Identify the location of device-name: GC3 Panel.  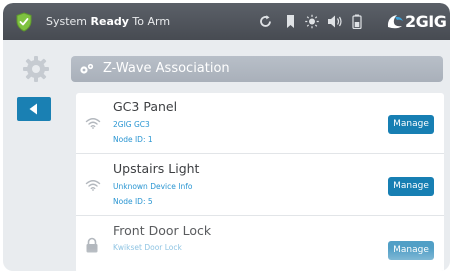
(145, 106).